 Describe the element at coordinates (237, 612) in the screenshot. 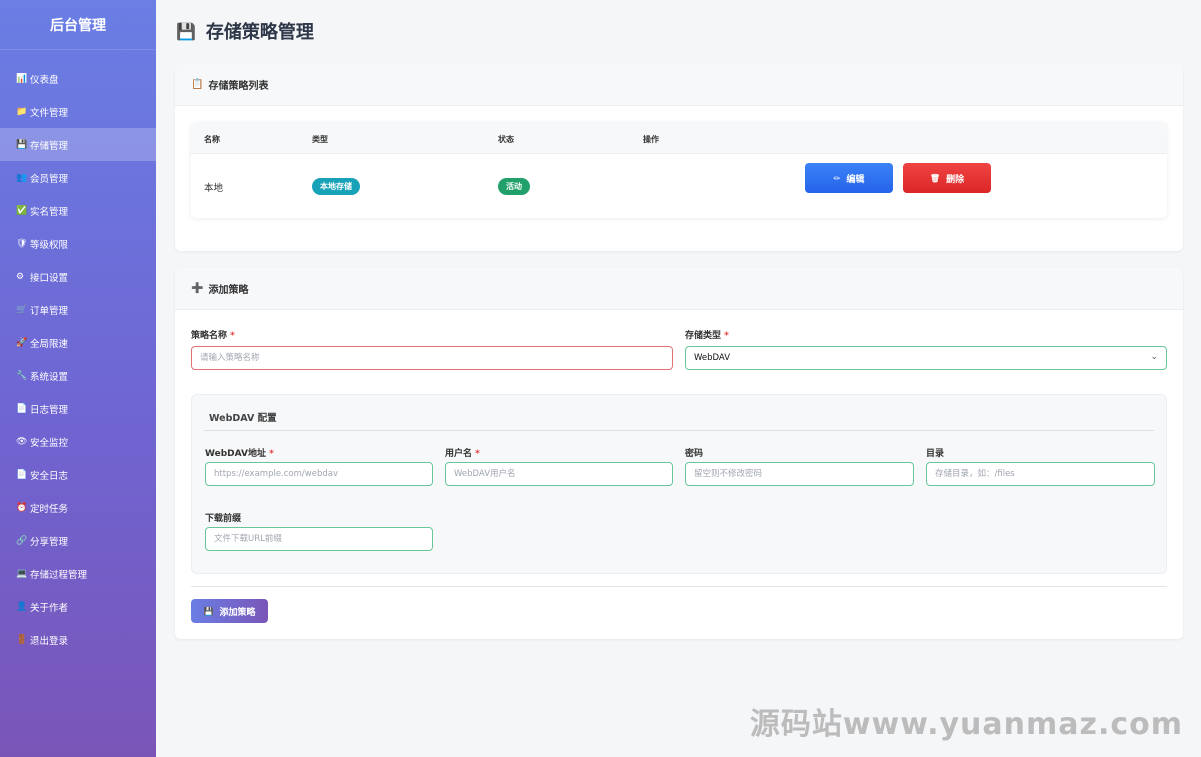

I see `add-strategy-button-label: 添加策略` at that location.